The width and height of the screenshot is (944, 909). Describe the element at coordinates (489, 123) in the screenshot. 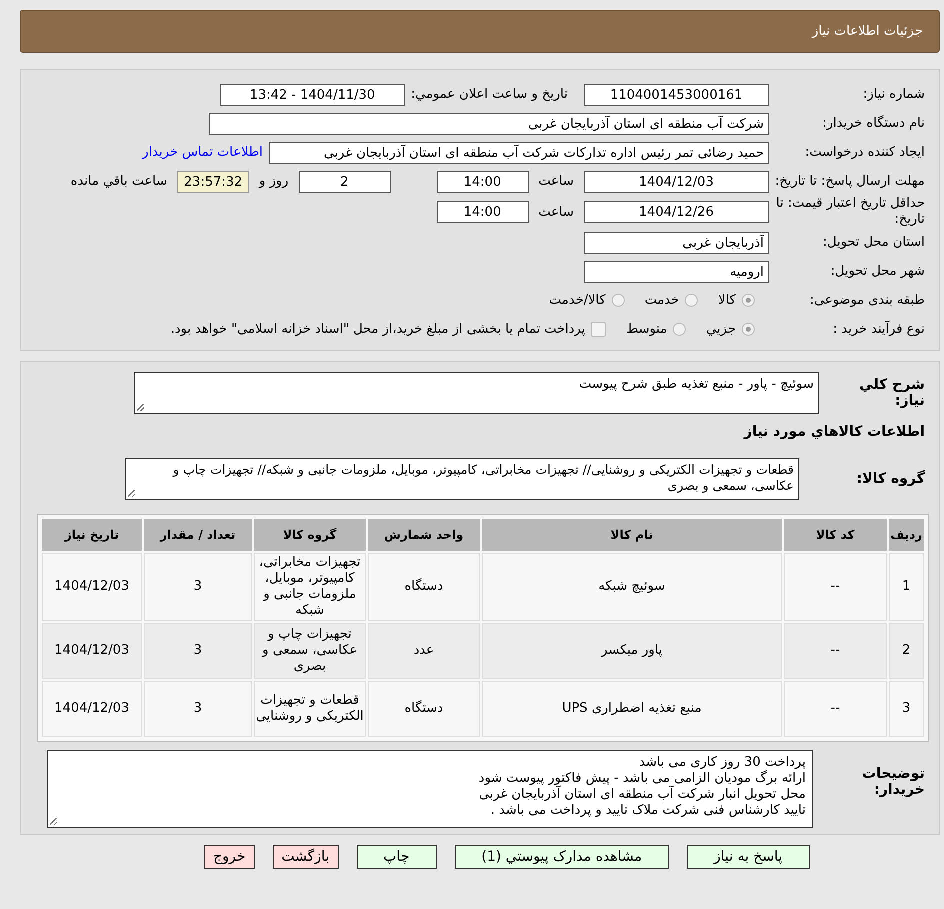

I see `buyer-field: شرکت آب منطقه ای استان آذربایجان غربی` at that location.